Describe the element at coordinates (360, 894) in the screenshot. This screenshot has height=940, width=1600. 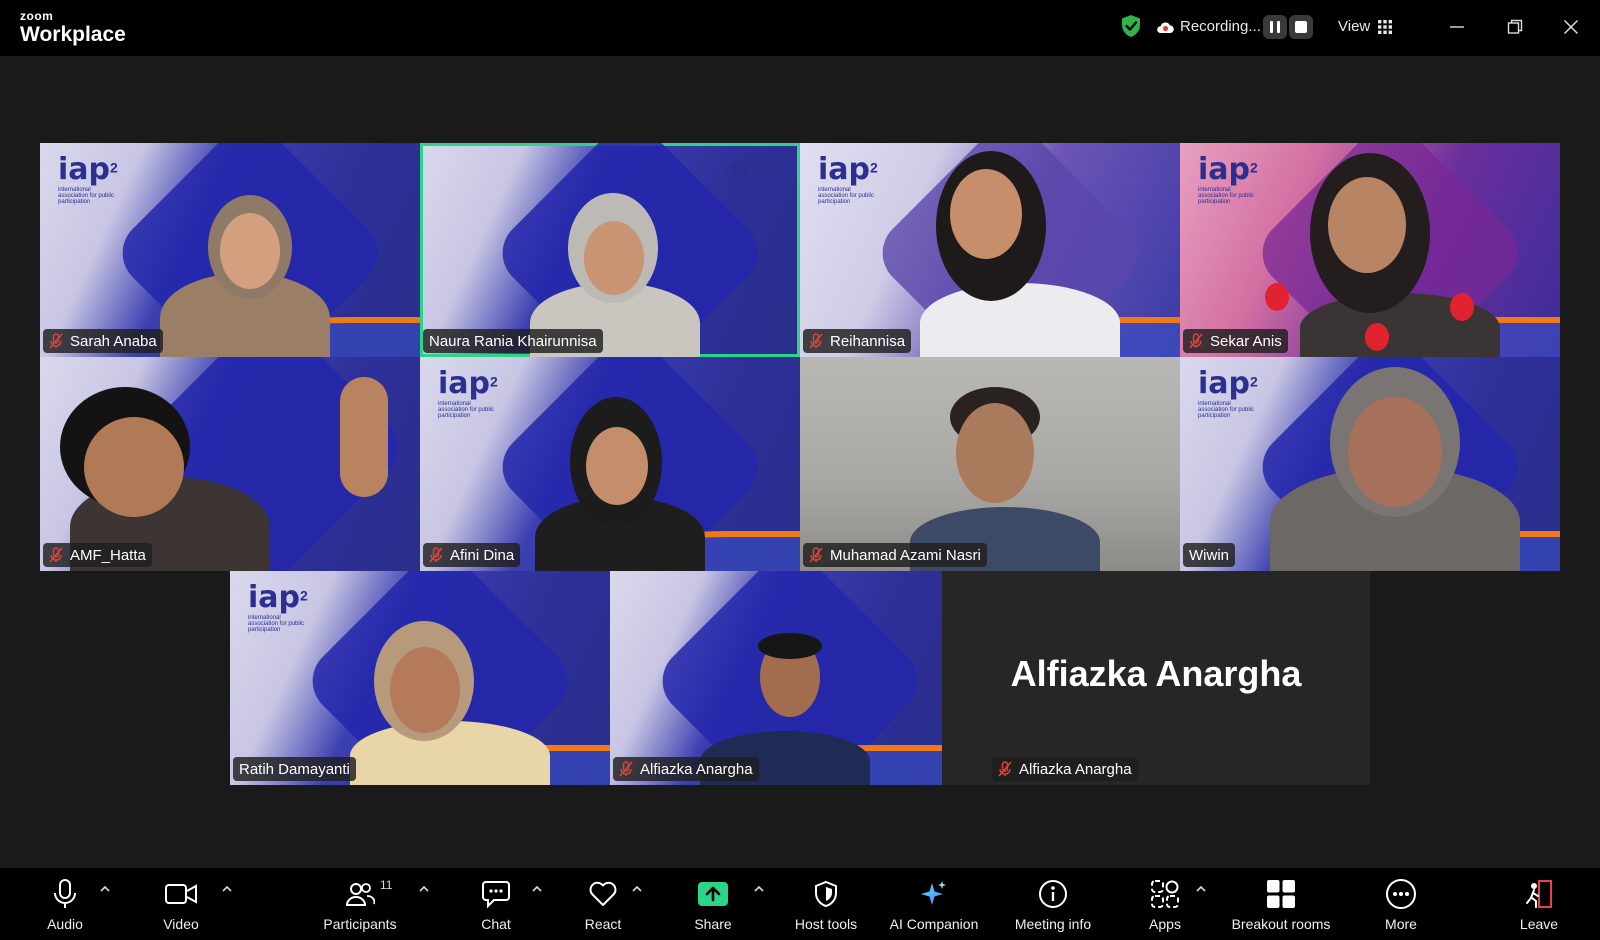
I see `participants-icon` at that location.